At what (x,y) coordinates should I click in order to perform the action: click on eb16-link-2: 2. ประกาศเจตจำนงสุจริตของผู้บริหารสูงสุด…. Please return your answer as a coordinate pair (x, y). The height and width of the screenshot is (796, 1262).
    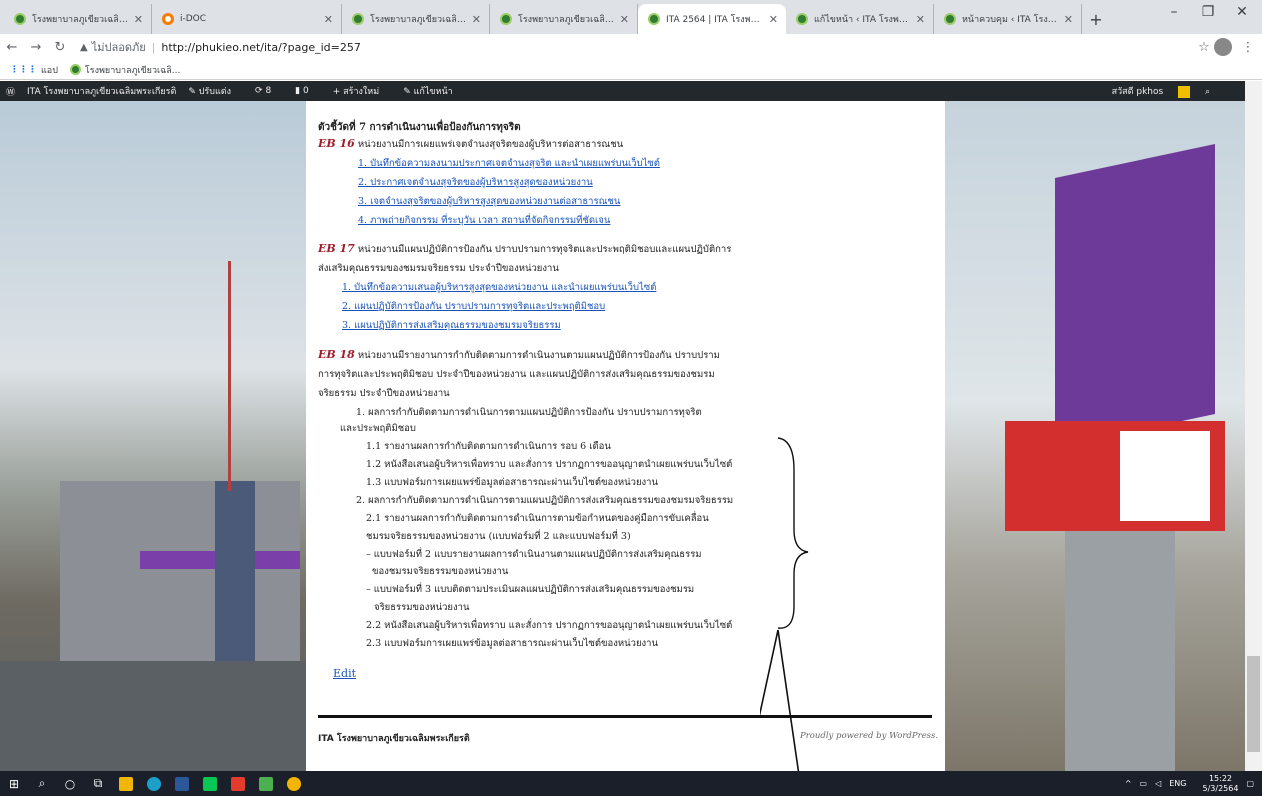
    Looking at the image, I should click on (475, 182).